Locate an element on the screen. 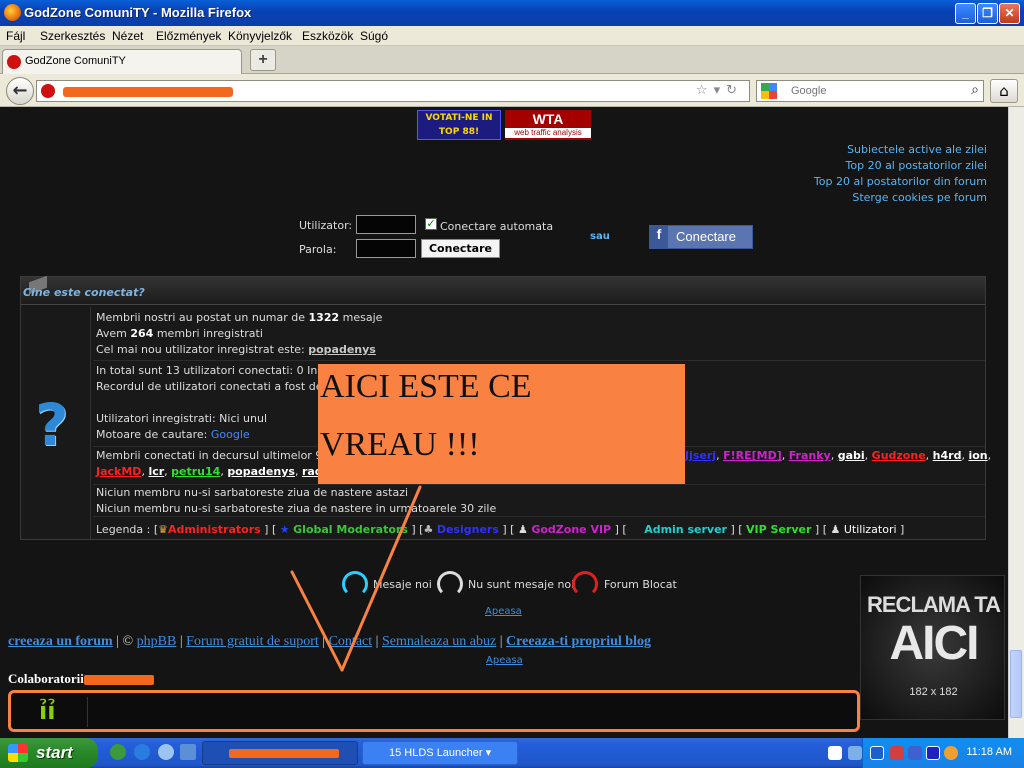 The width and height of the screenshot is (1024, 768). apeasa-link: Apeasa is located at coordinates (503, 611).